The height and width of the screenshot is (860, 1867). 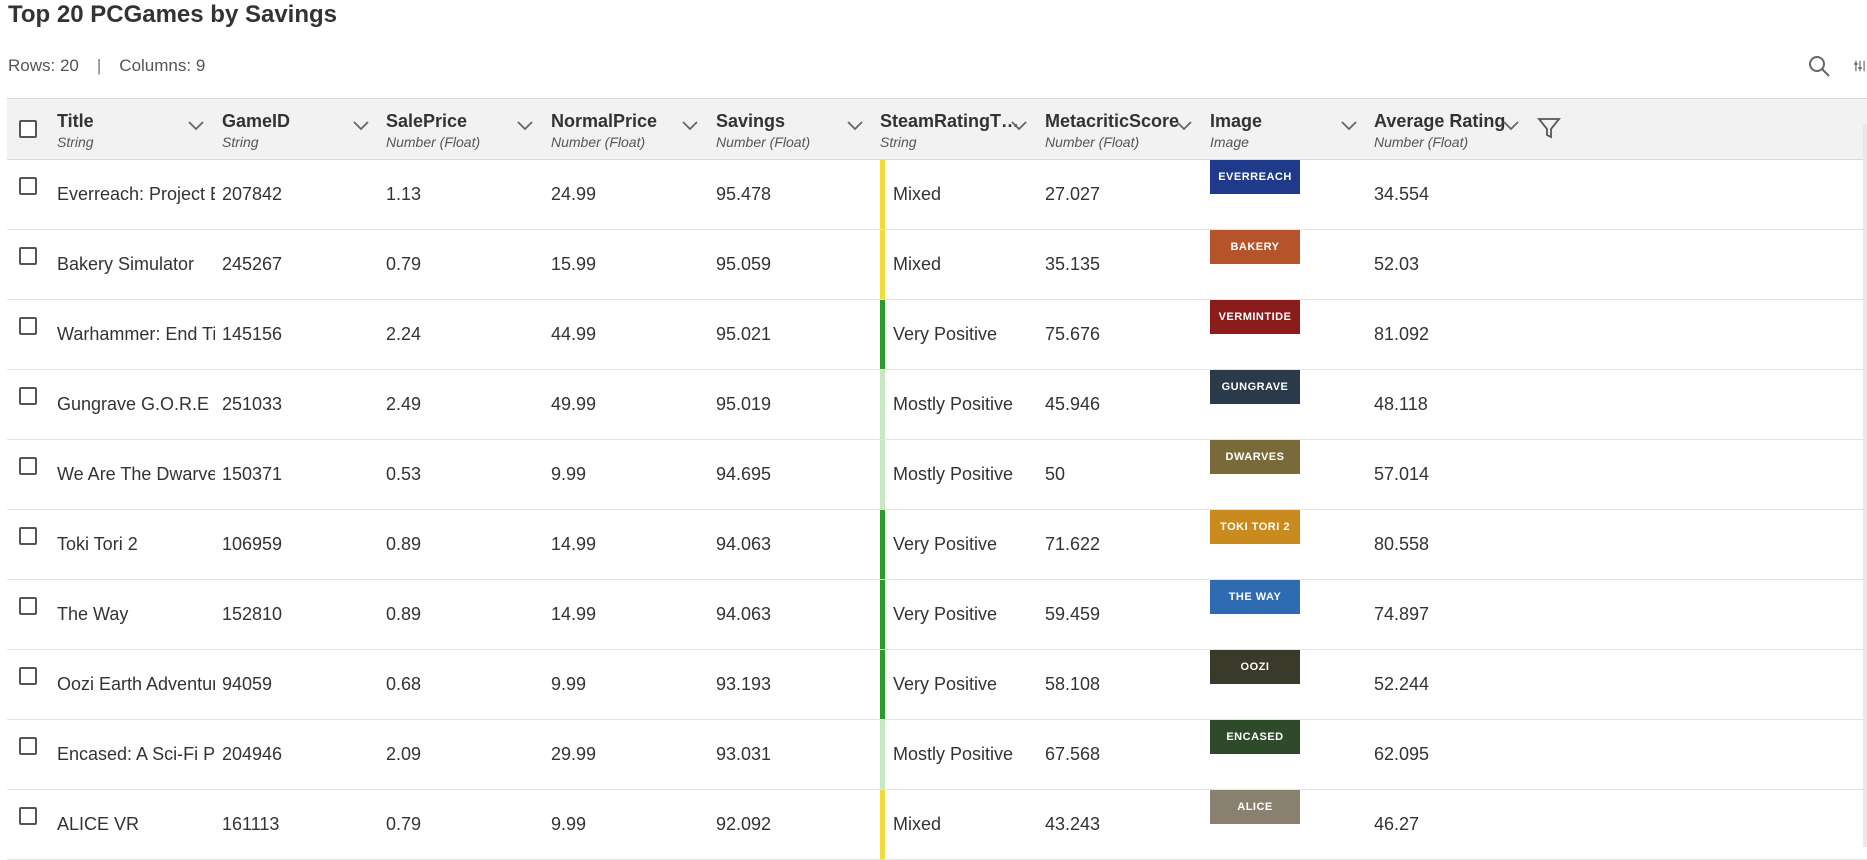 I want to click on cell-gameid: 94059, so click(x=247, y=684).